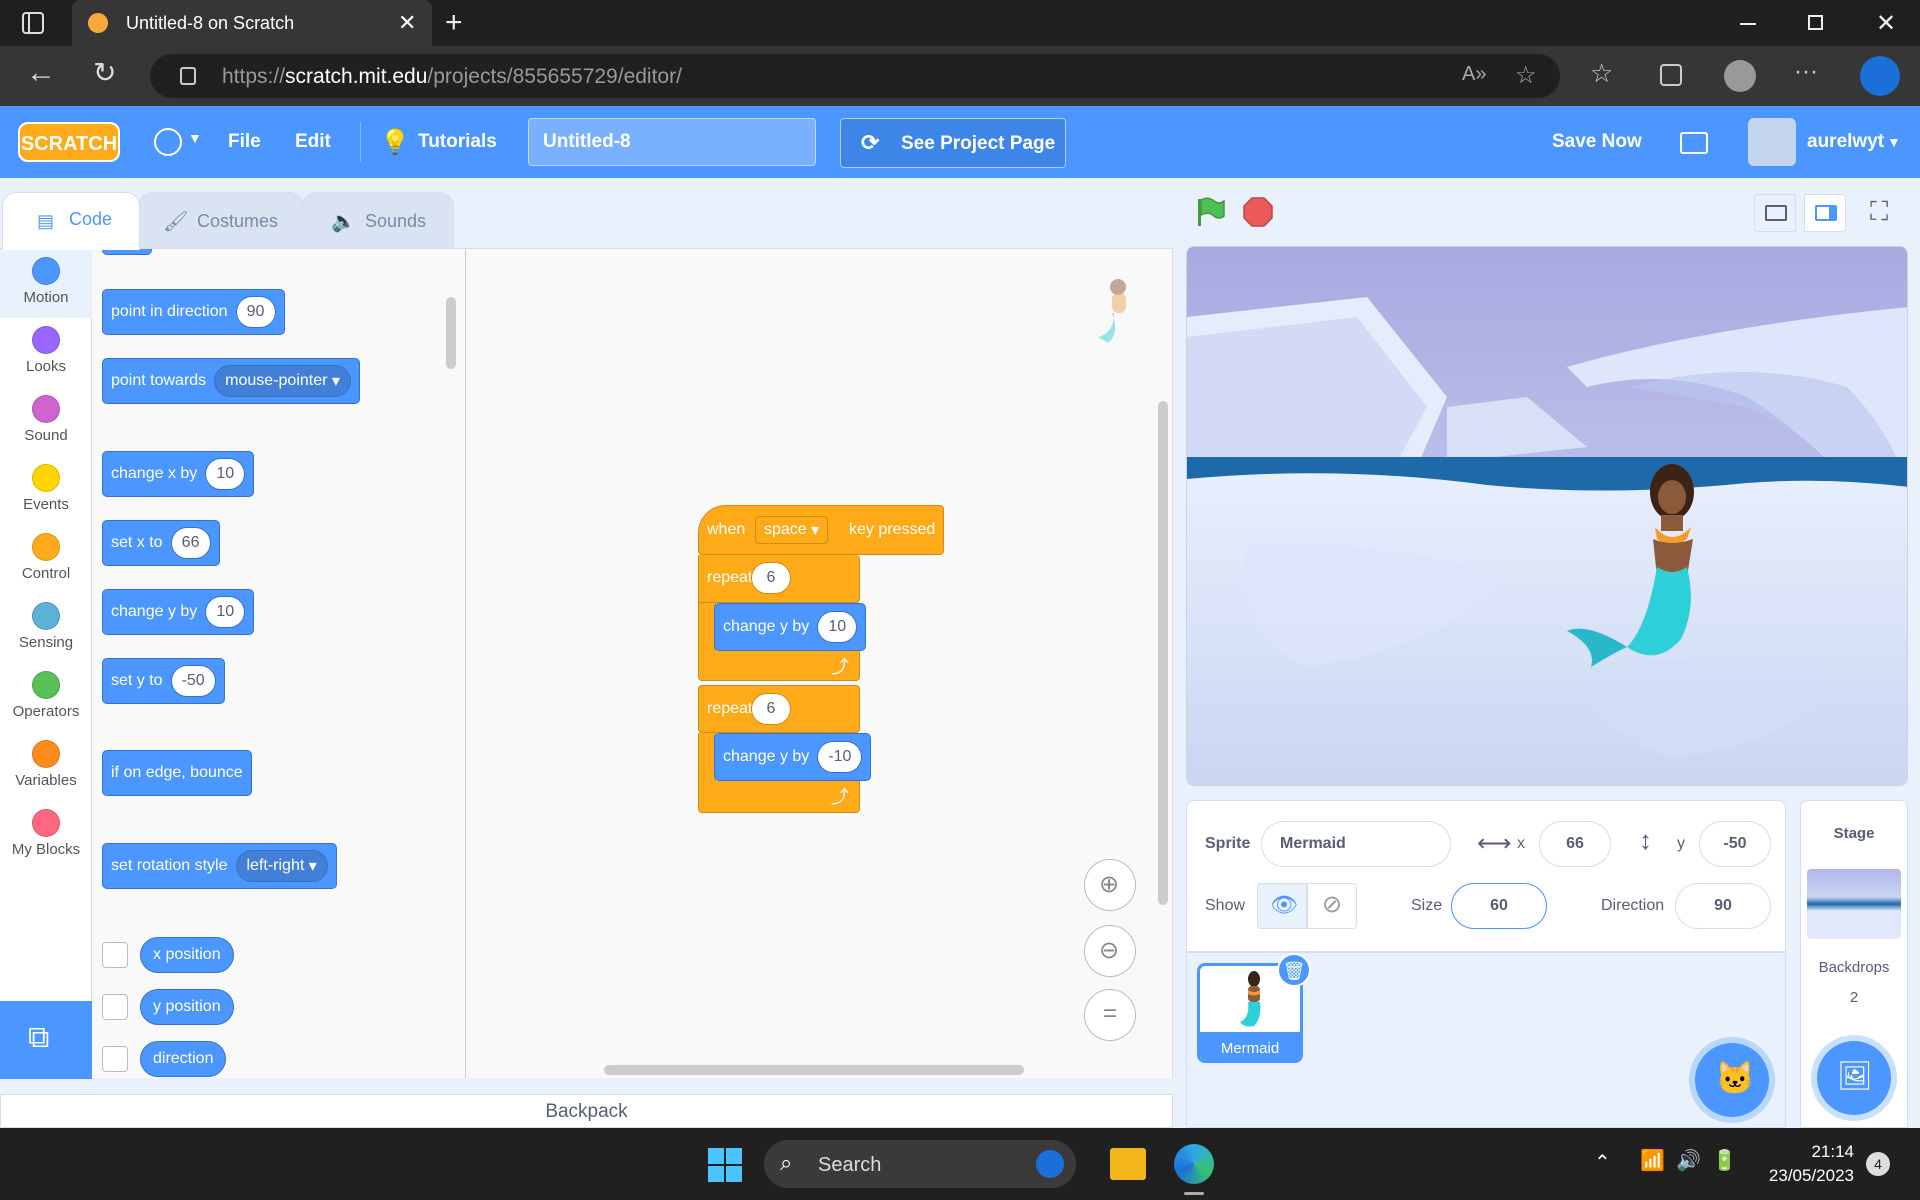 The height and width of the screenshot is (1200, 1920). I want to click on tab-actions-icon, so click(33, 23).